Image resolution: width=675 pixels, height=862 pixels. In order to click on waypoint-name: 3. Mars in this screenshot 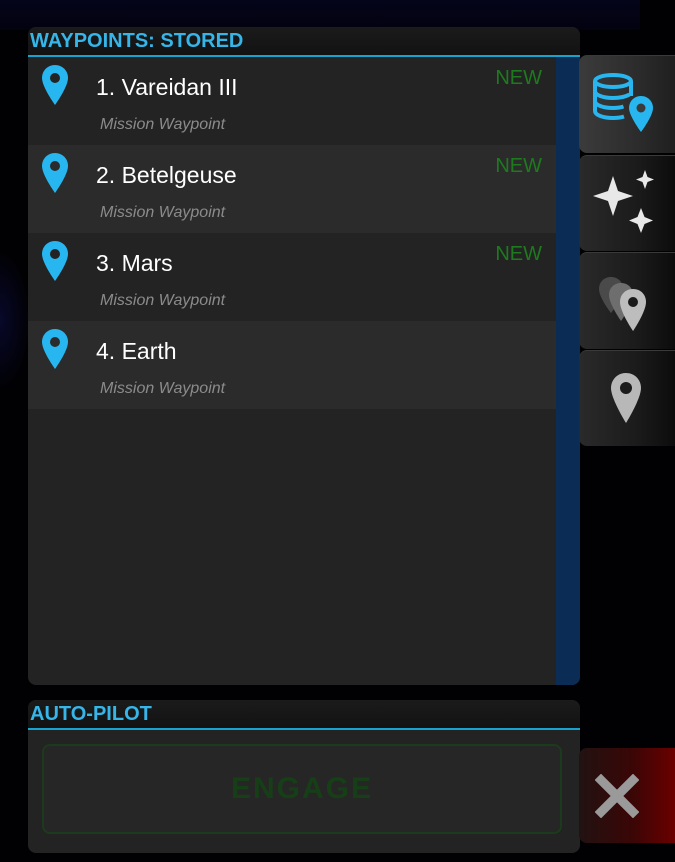, I will do `click(134, 263)`.